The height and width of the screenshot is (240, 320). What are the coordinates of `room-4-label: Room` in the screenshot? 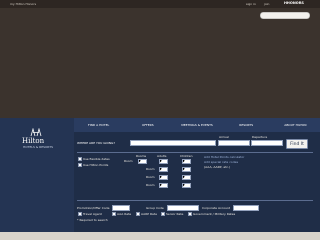 It's located at (150, 185).